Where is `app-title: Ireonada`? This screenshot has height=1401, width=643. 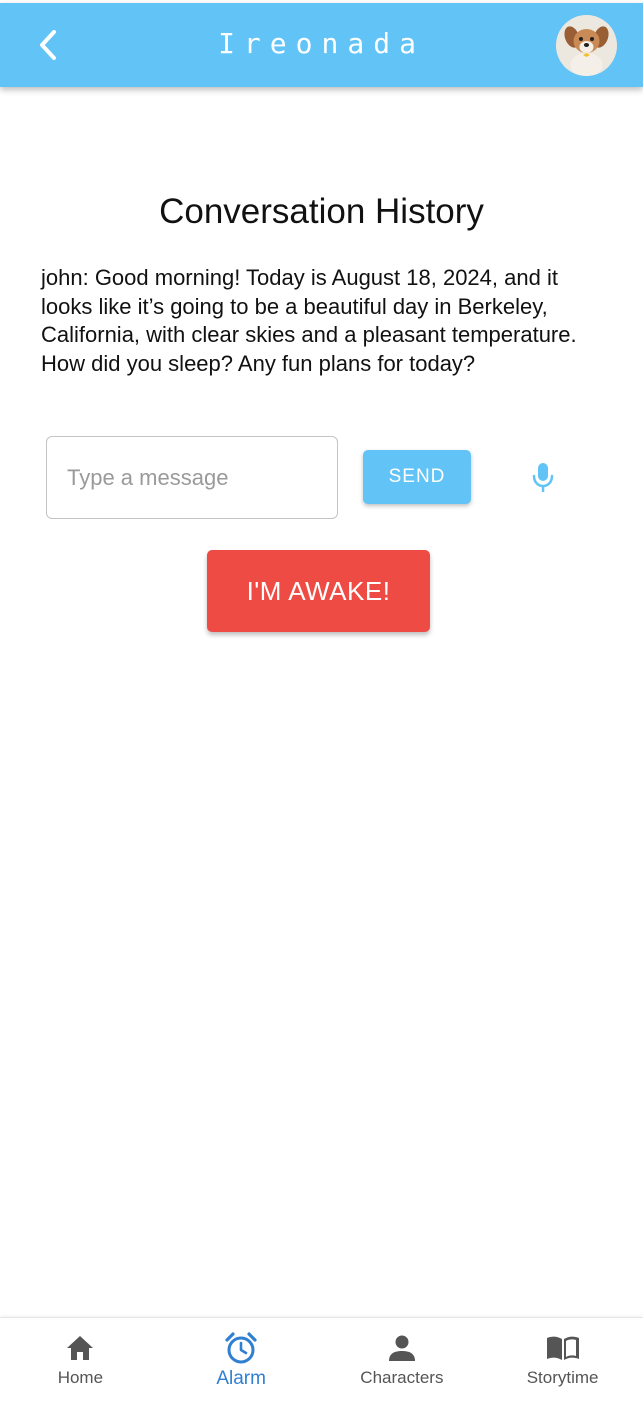
app-title: Ireonada is located at coordinates (321, 43).